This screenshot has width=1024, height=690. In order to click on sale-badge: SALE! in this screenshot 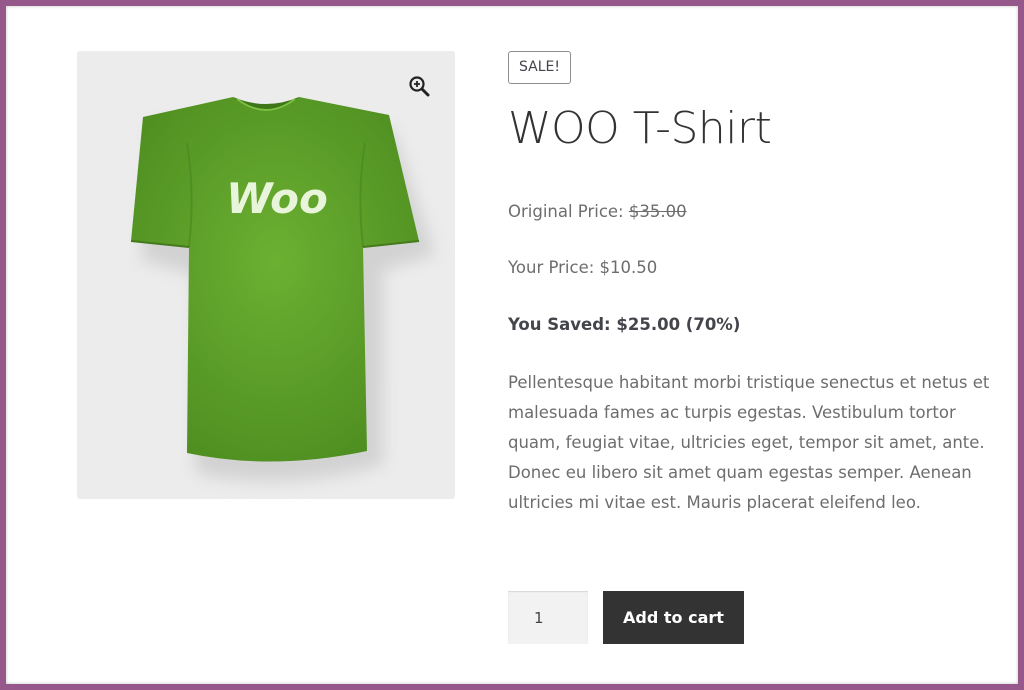, I will do `click(539, 67)`.